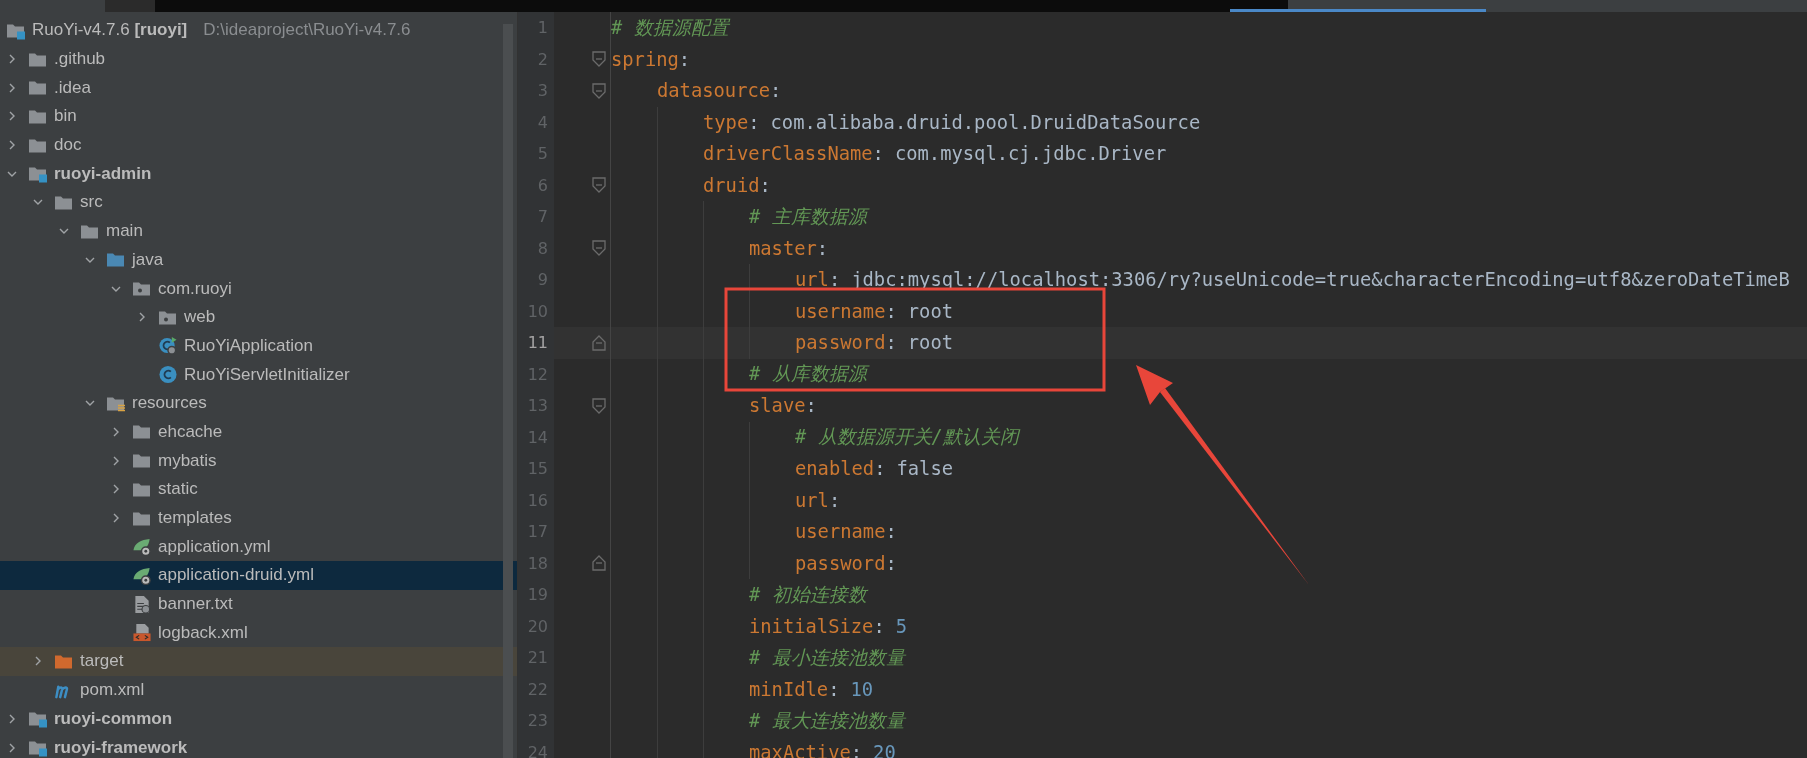  I want to click on tree-item: application.yml, so click(214, 546).